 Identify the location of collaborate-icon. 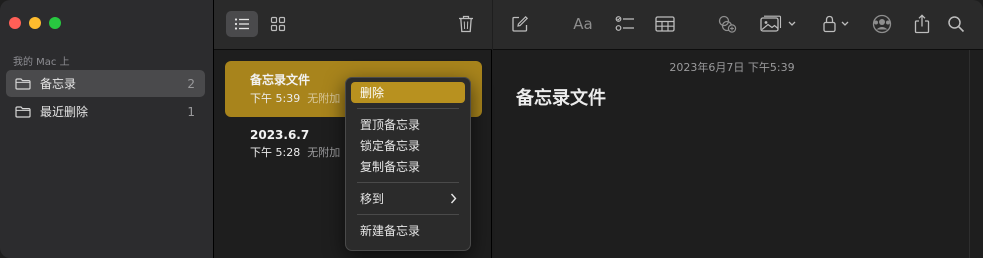
(727, 24).